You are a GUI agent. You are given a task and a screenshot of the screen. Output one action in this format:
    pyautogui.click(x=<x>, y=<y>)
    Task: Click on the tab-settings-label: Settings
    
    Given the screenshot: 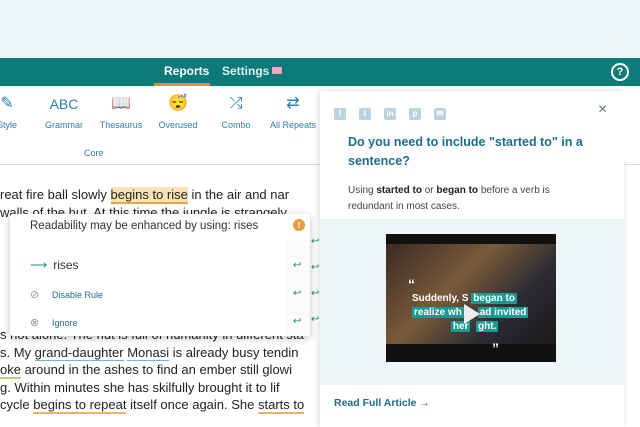 What is the action you would take?
    pyautogui.click(x=246, y=71)
    